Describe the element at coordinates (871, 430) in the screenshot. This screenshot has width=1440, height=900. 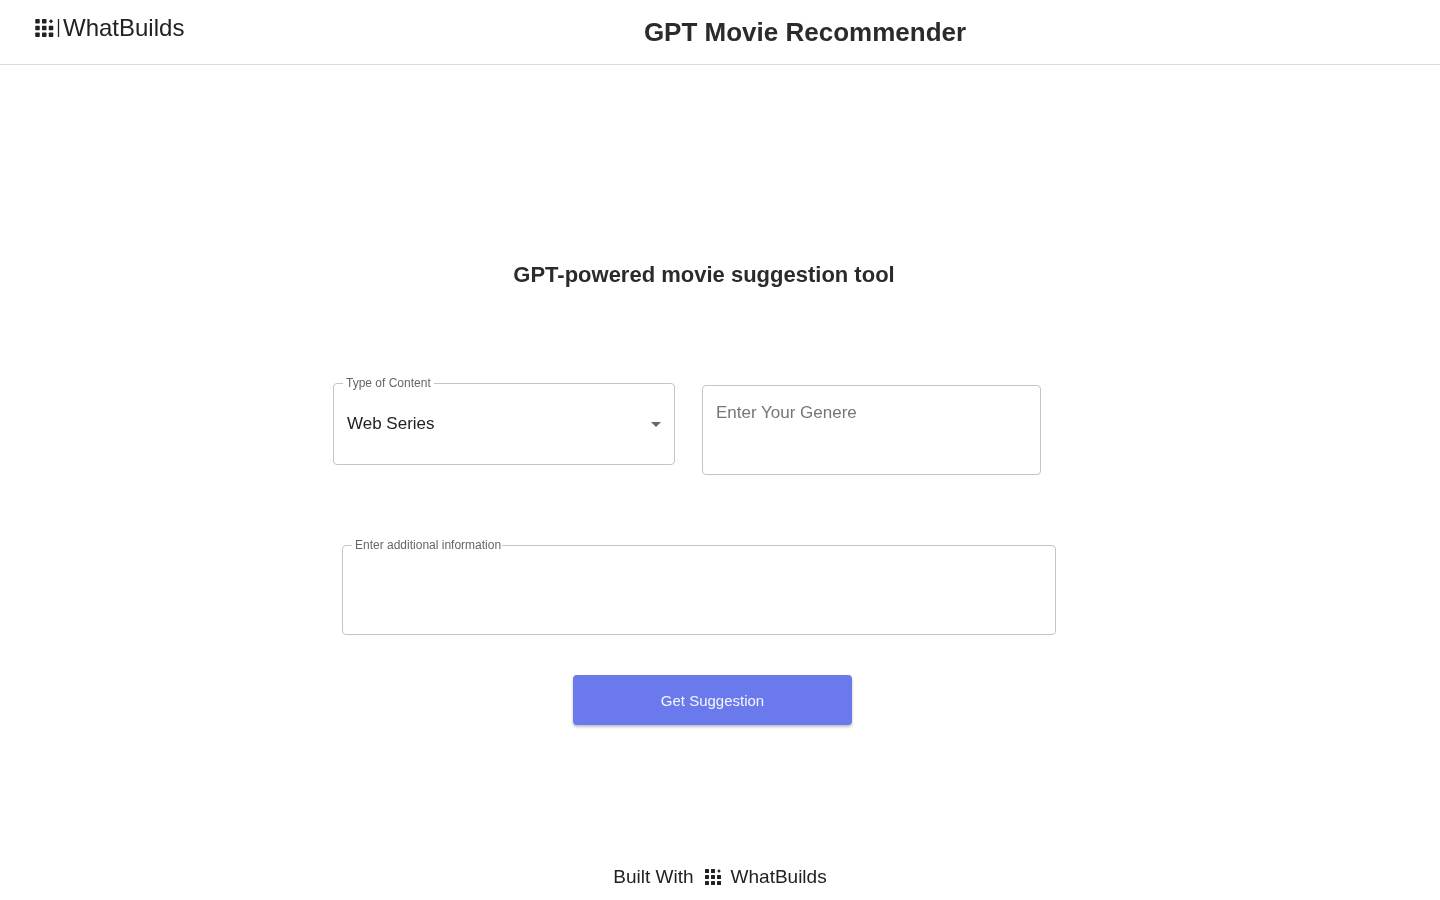
I see `genre-input: Enter Your Genere` at that location.